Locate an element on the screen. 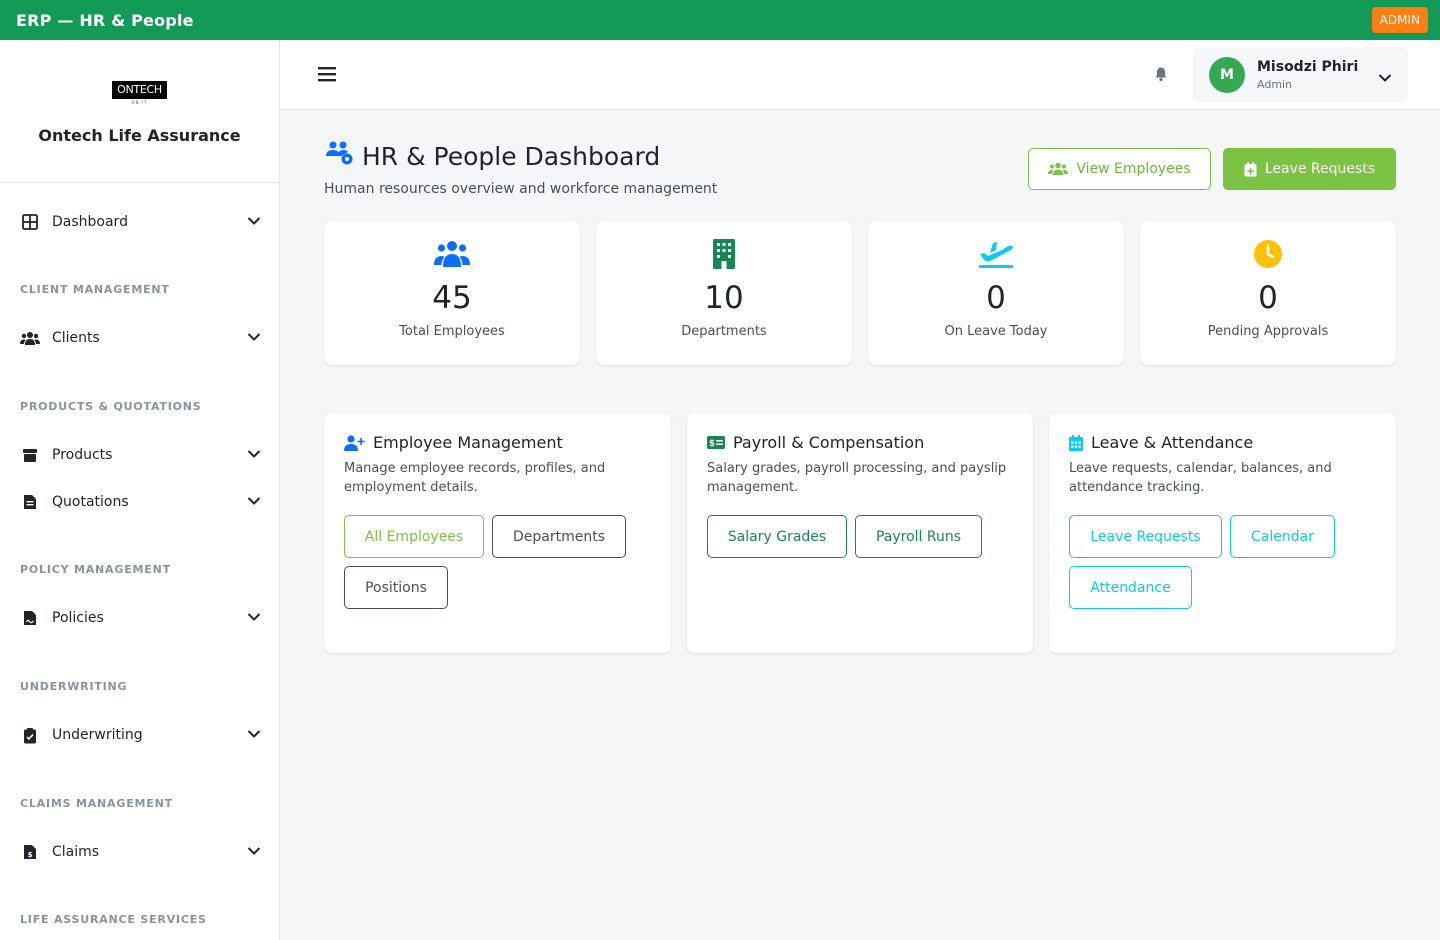 This screenshot has width=1440, height=940. menu-toggle-icon is located at coordinates (327, 76).